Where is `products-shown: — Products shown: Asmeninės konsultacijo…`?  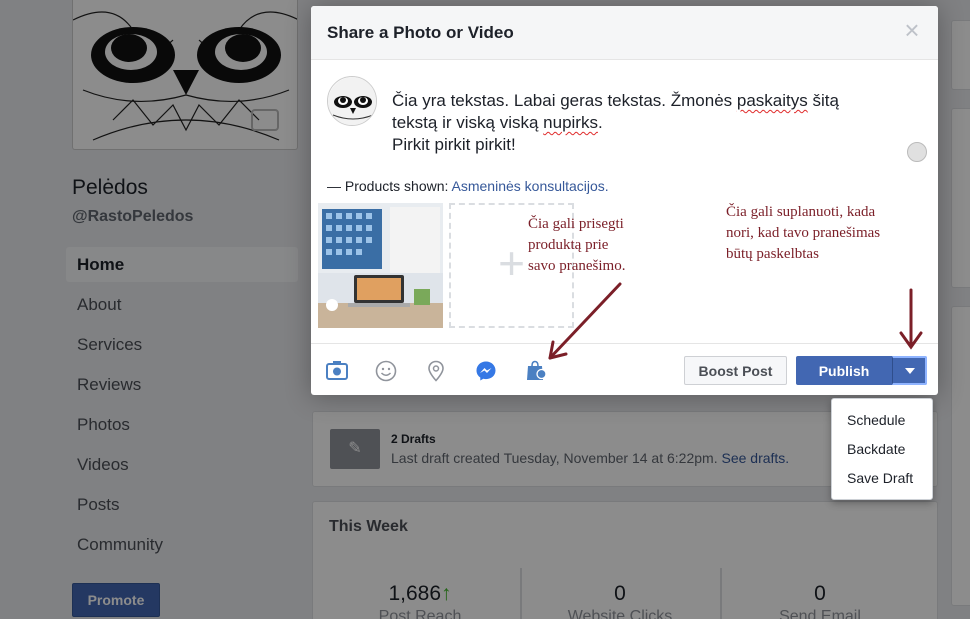 products-shown: — Products shown: Asmeninės konsultacijo… is located at coordinates (468, 186).